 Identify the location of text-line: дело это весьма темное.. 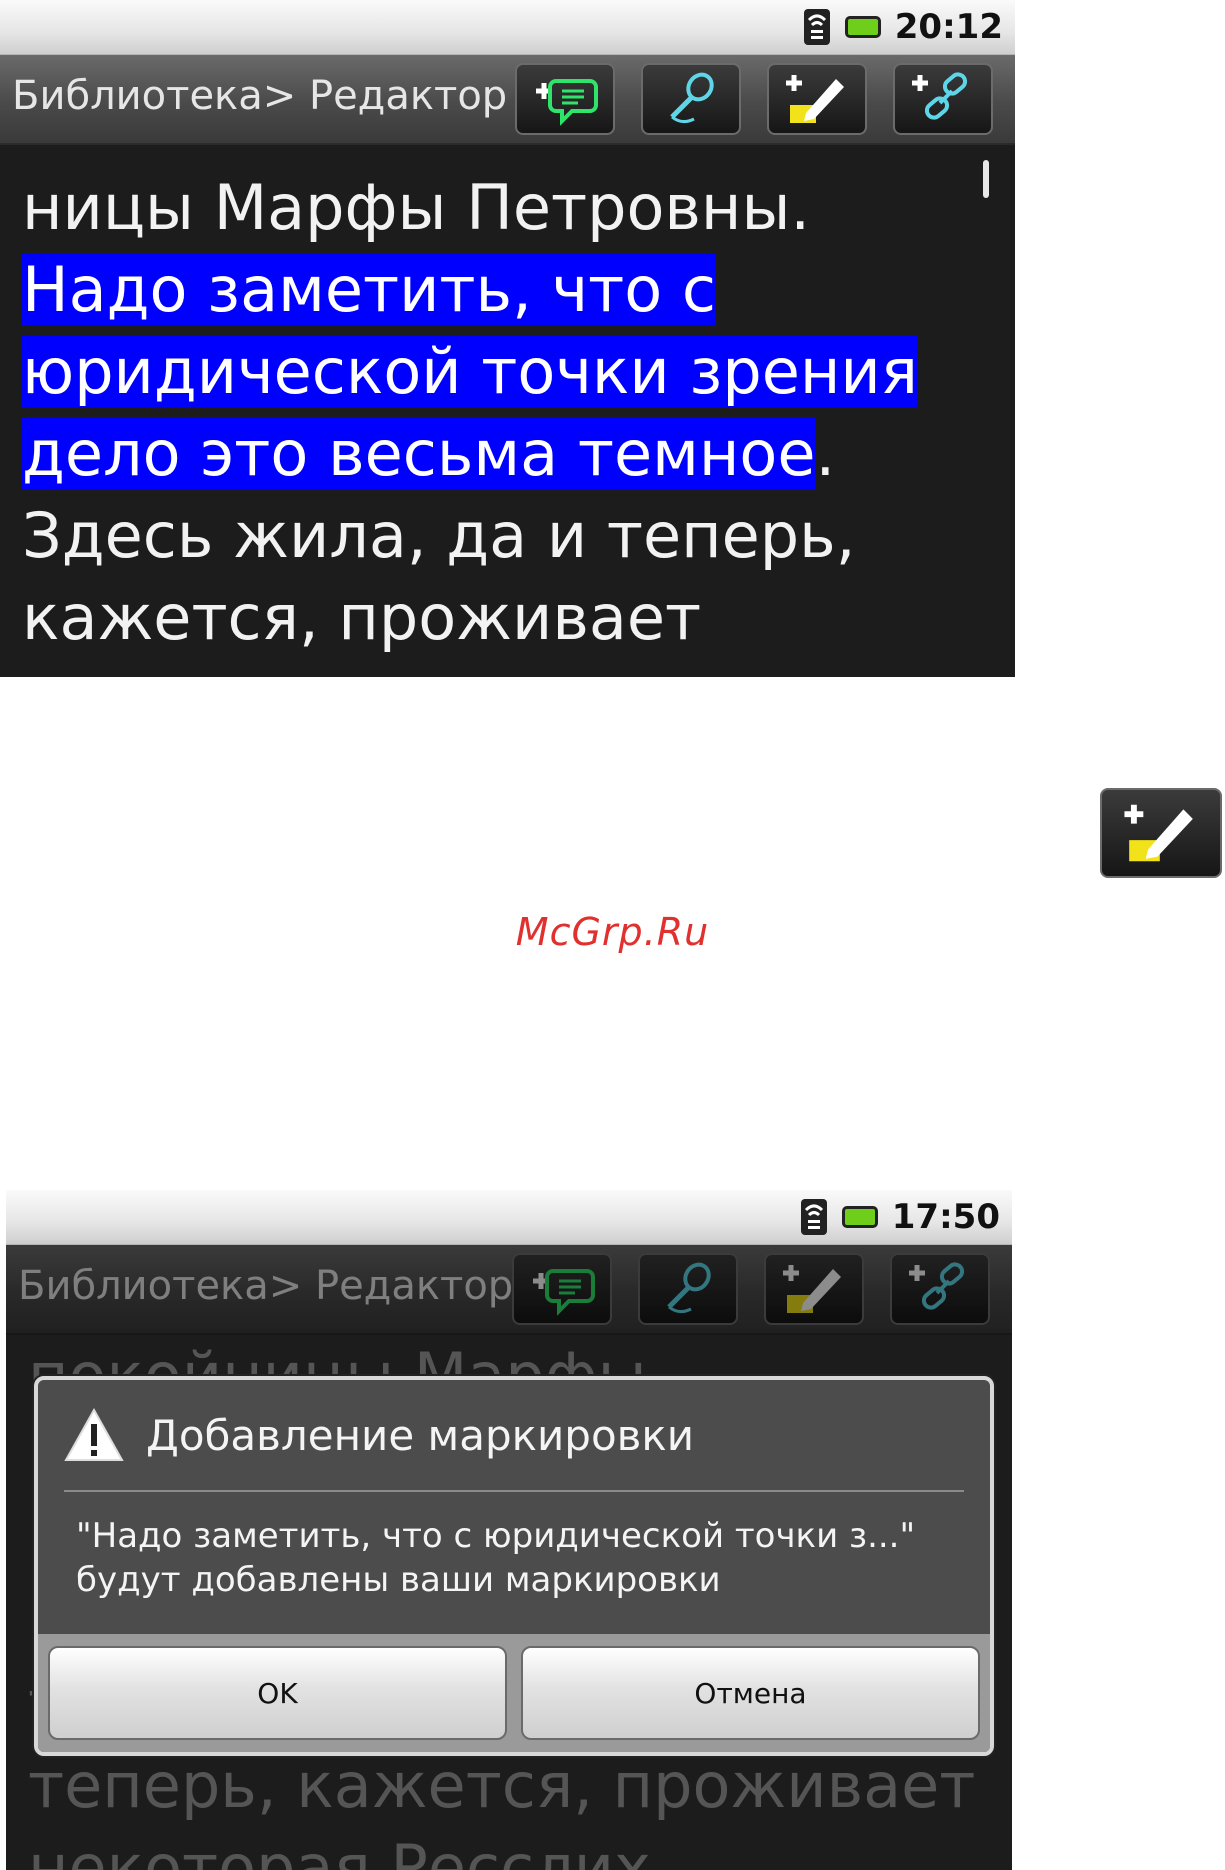
(507, 454).